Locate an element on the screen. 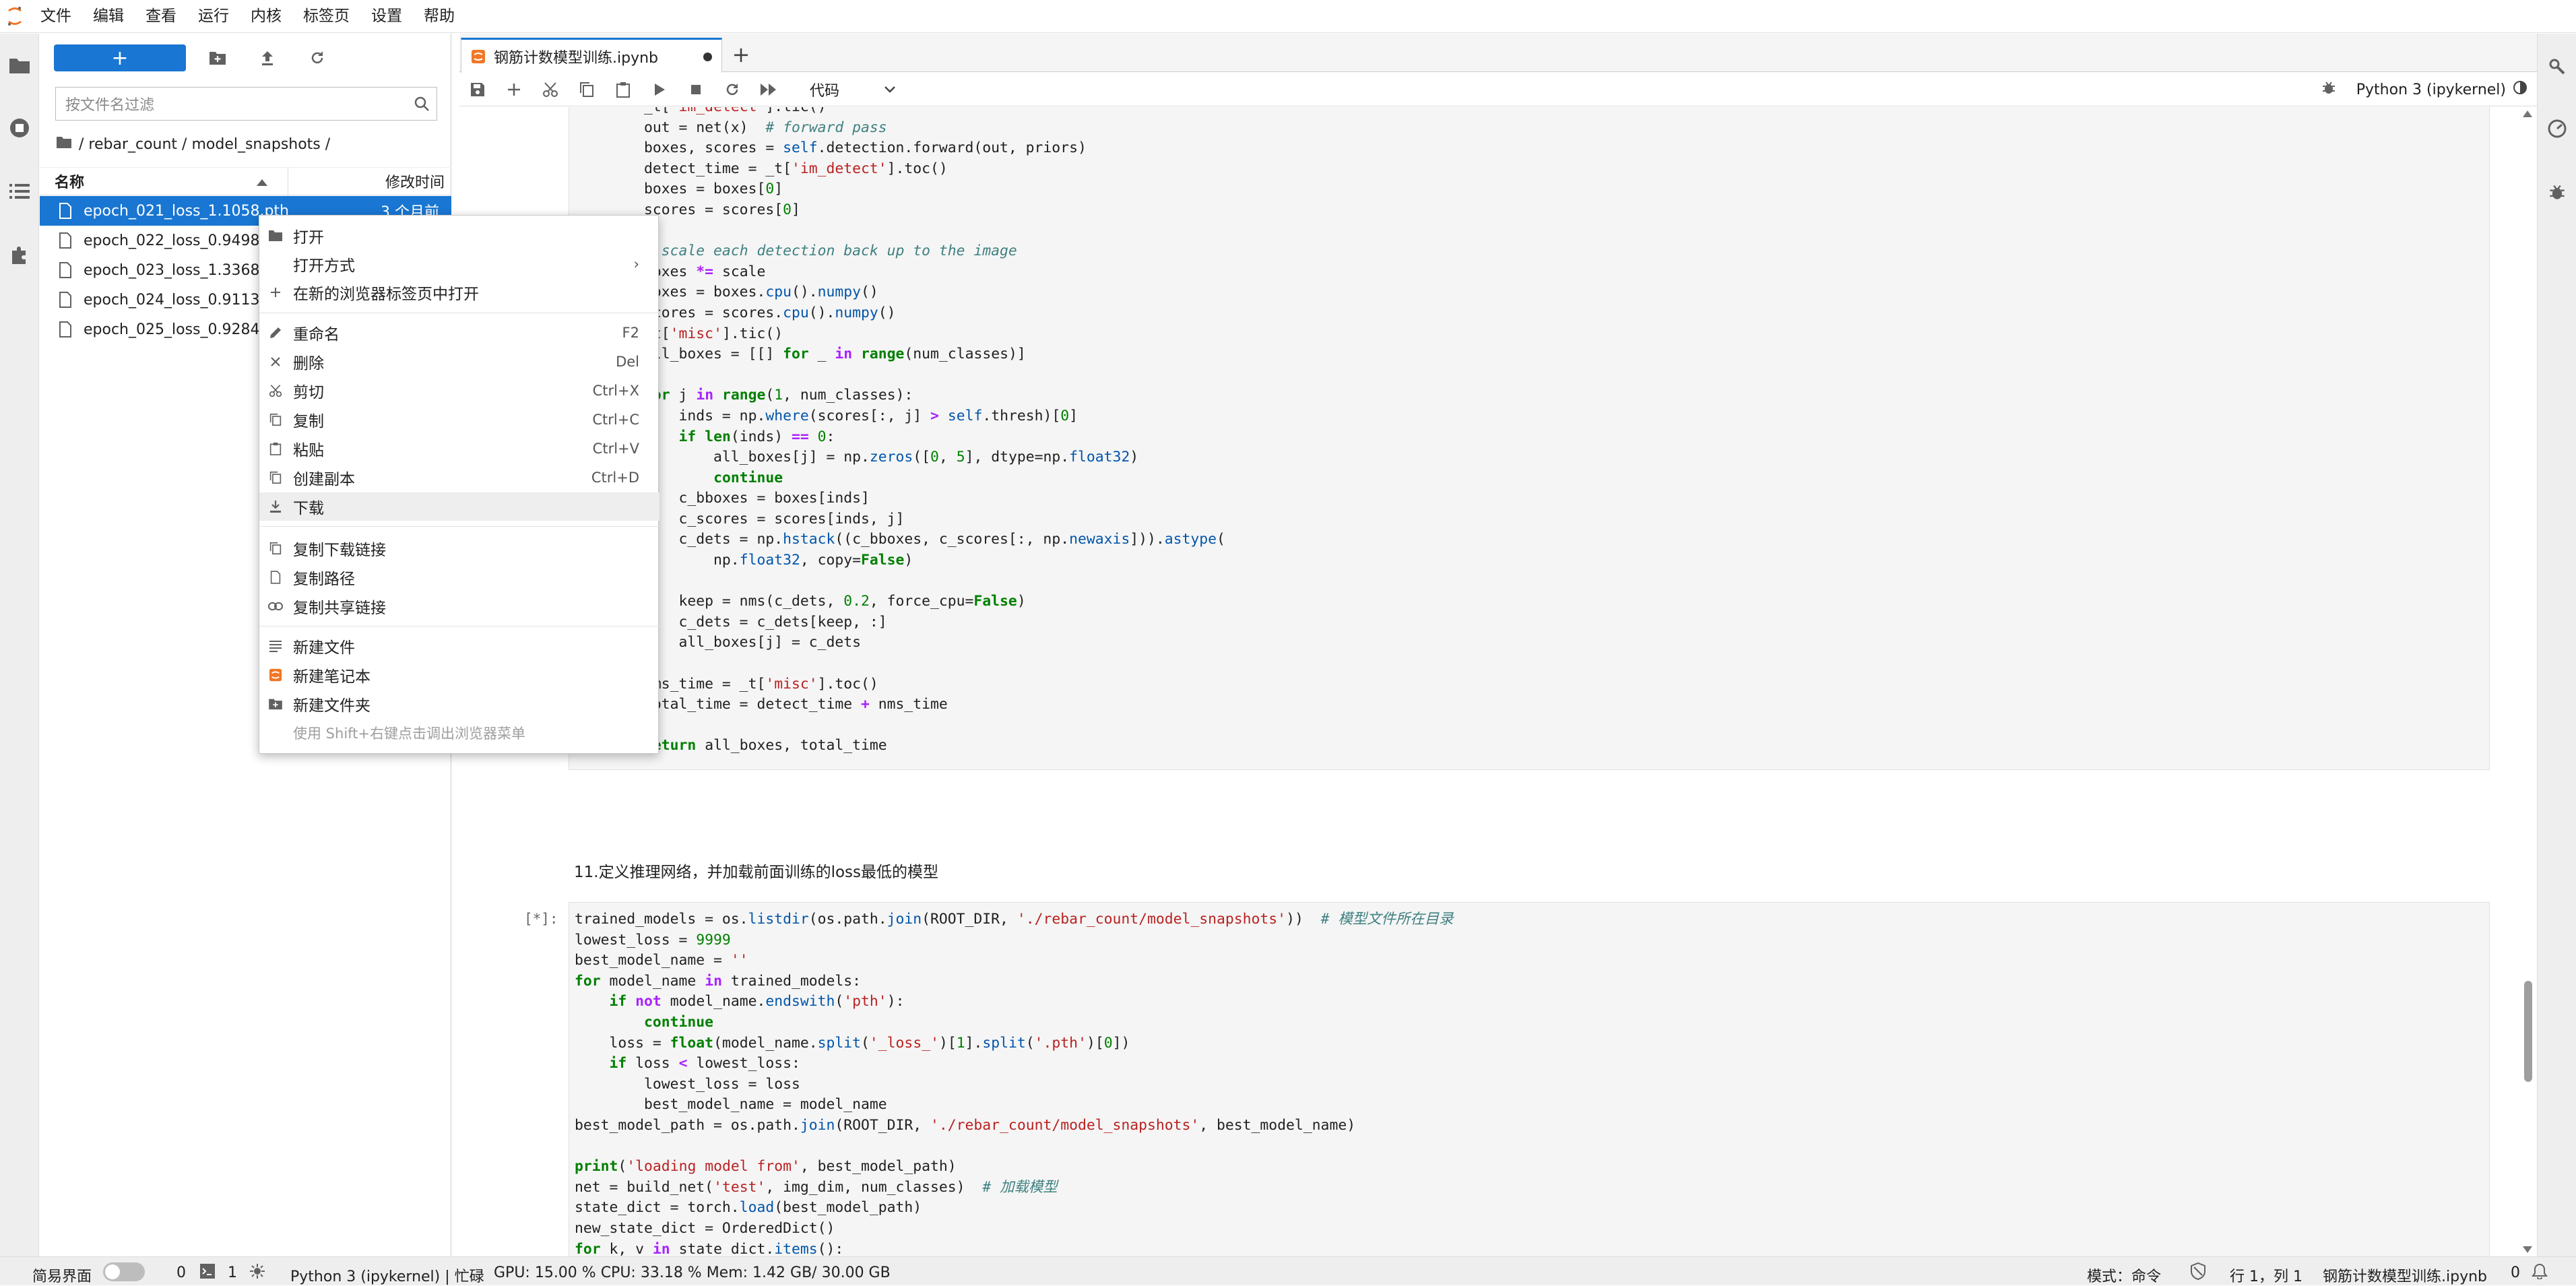  kernel-name: Python 3 (ipykernel) is located at coordinates (2431, 90).